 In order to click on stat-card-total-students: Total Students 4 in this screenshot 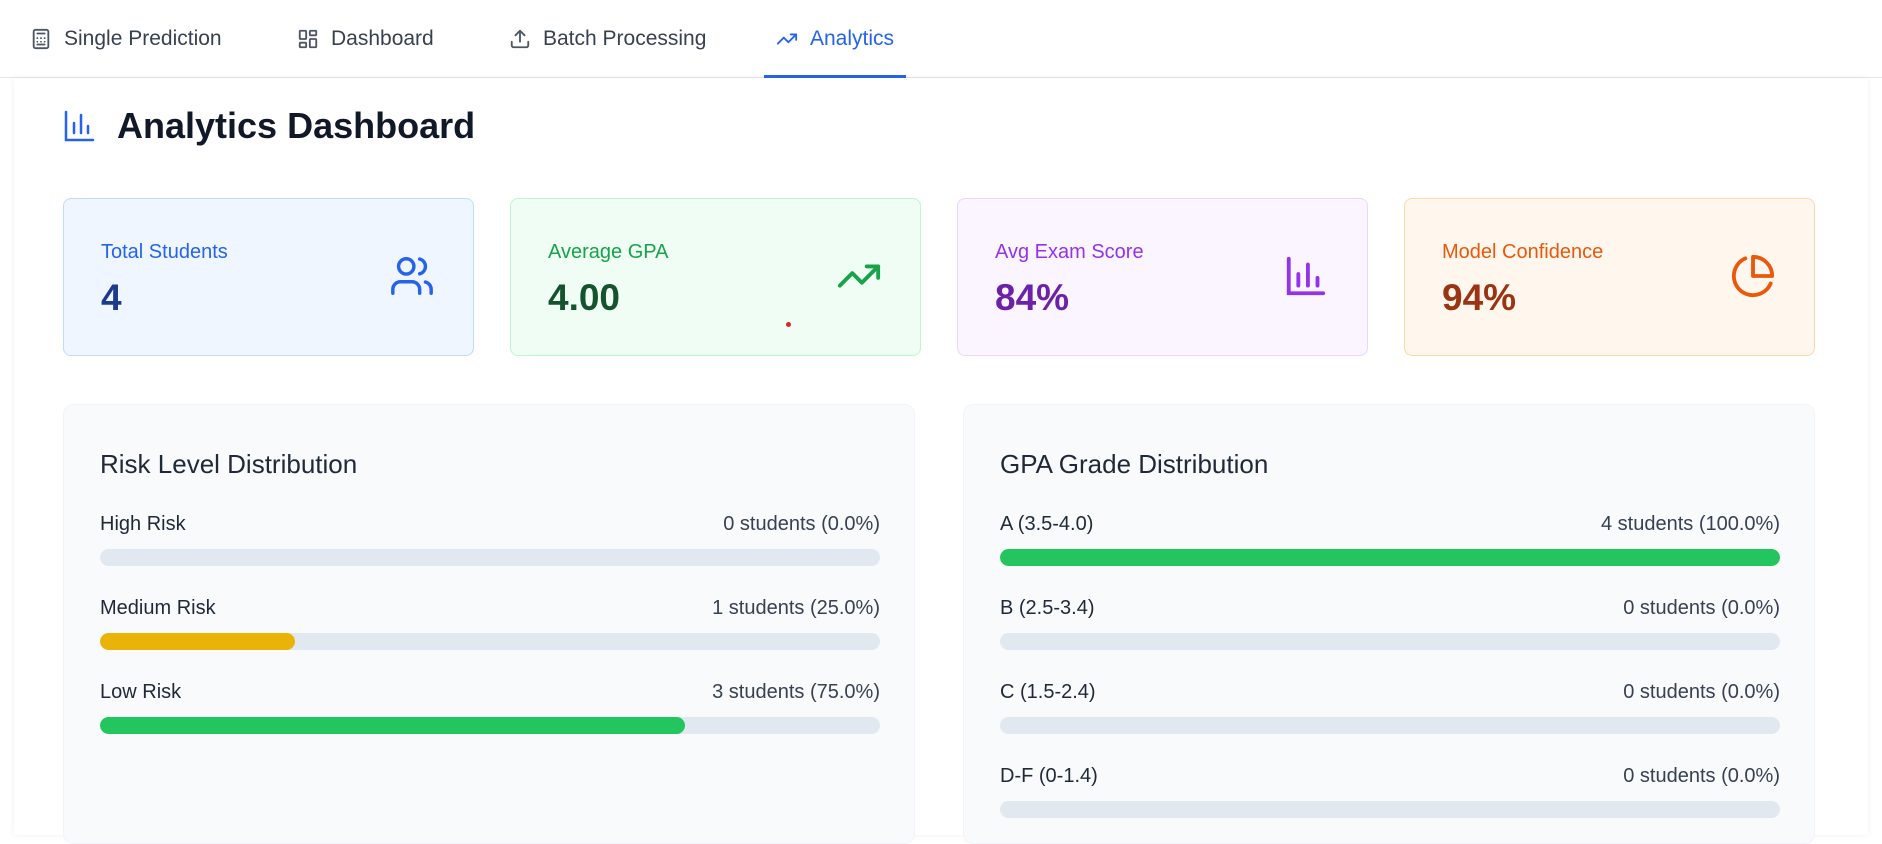, I will do `click(268, 277)`.